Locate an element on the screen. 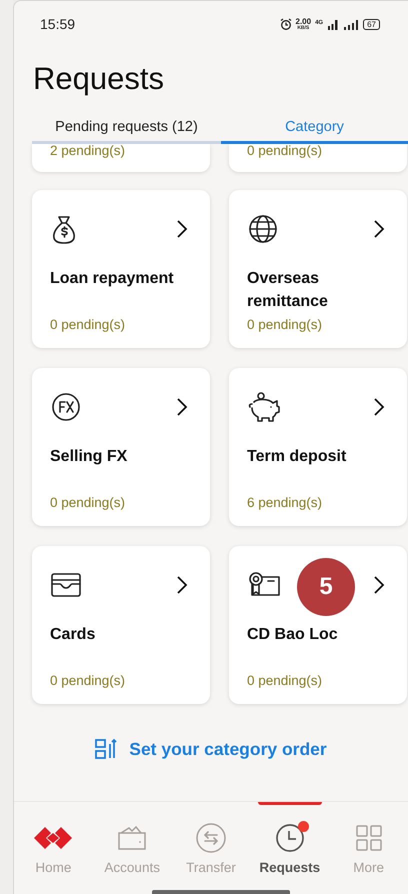  category-card: Overseas remittance 0 pending(s) is located at coordinates (318, 269).